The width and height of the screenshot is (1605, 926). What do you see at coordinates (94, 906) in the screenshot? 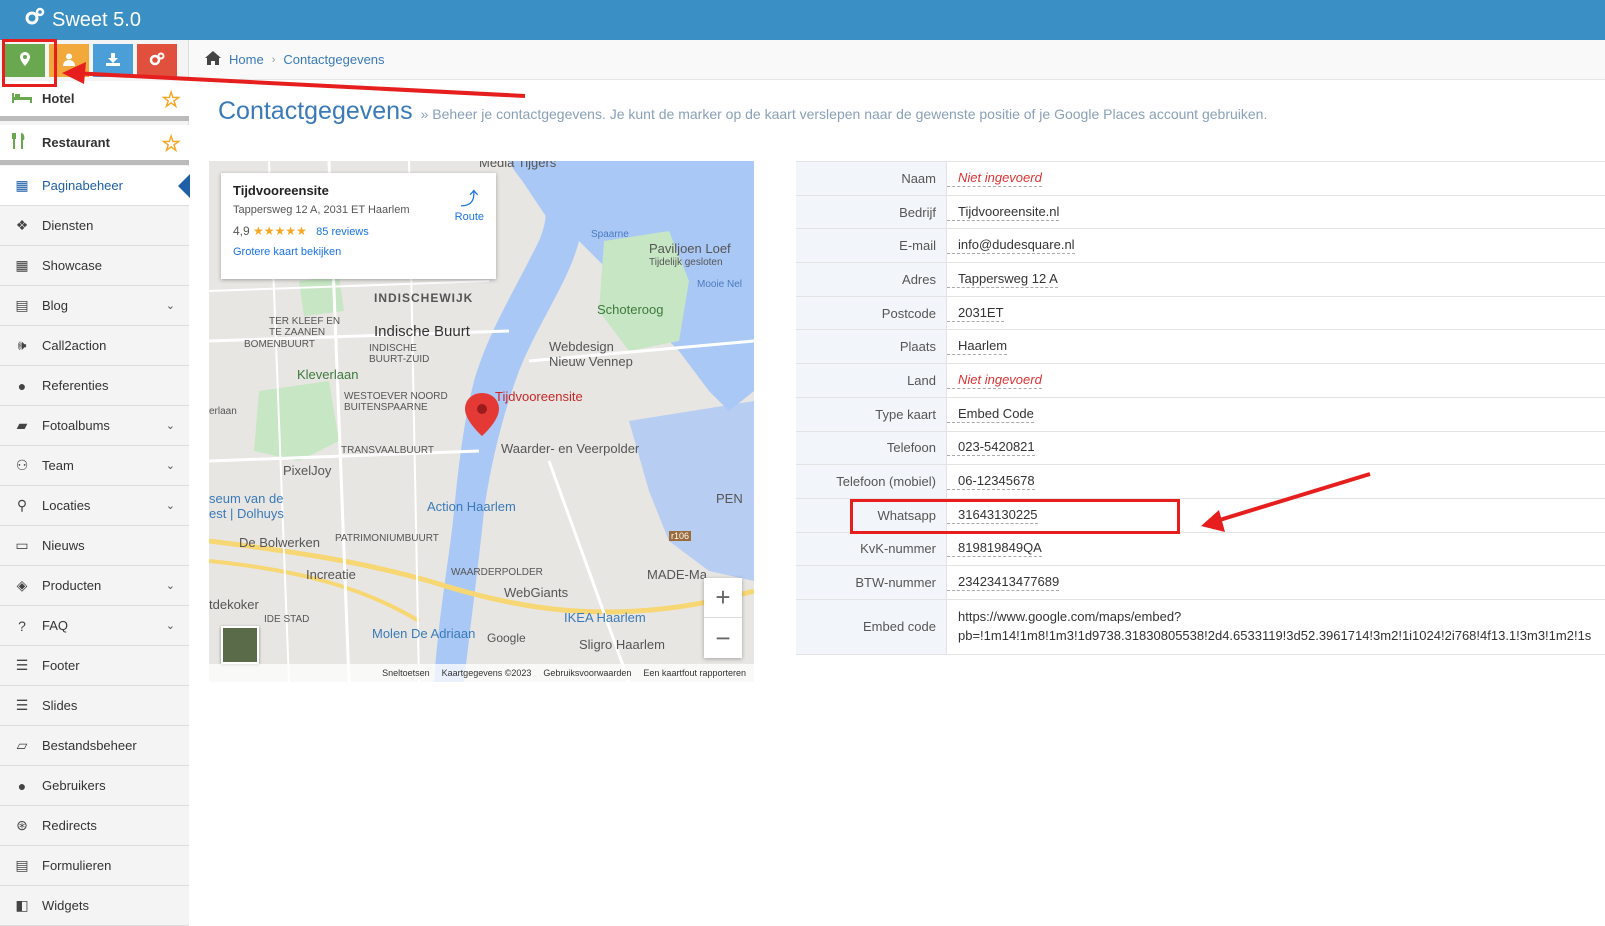
I see `sidebar-item-widgets: ◧ Widgets` at bounding box center [94, 906].